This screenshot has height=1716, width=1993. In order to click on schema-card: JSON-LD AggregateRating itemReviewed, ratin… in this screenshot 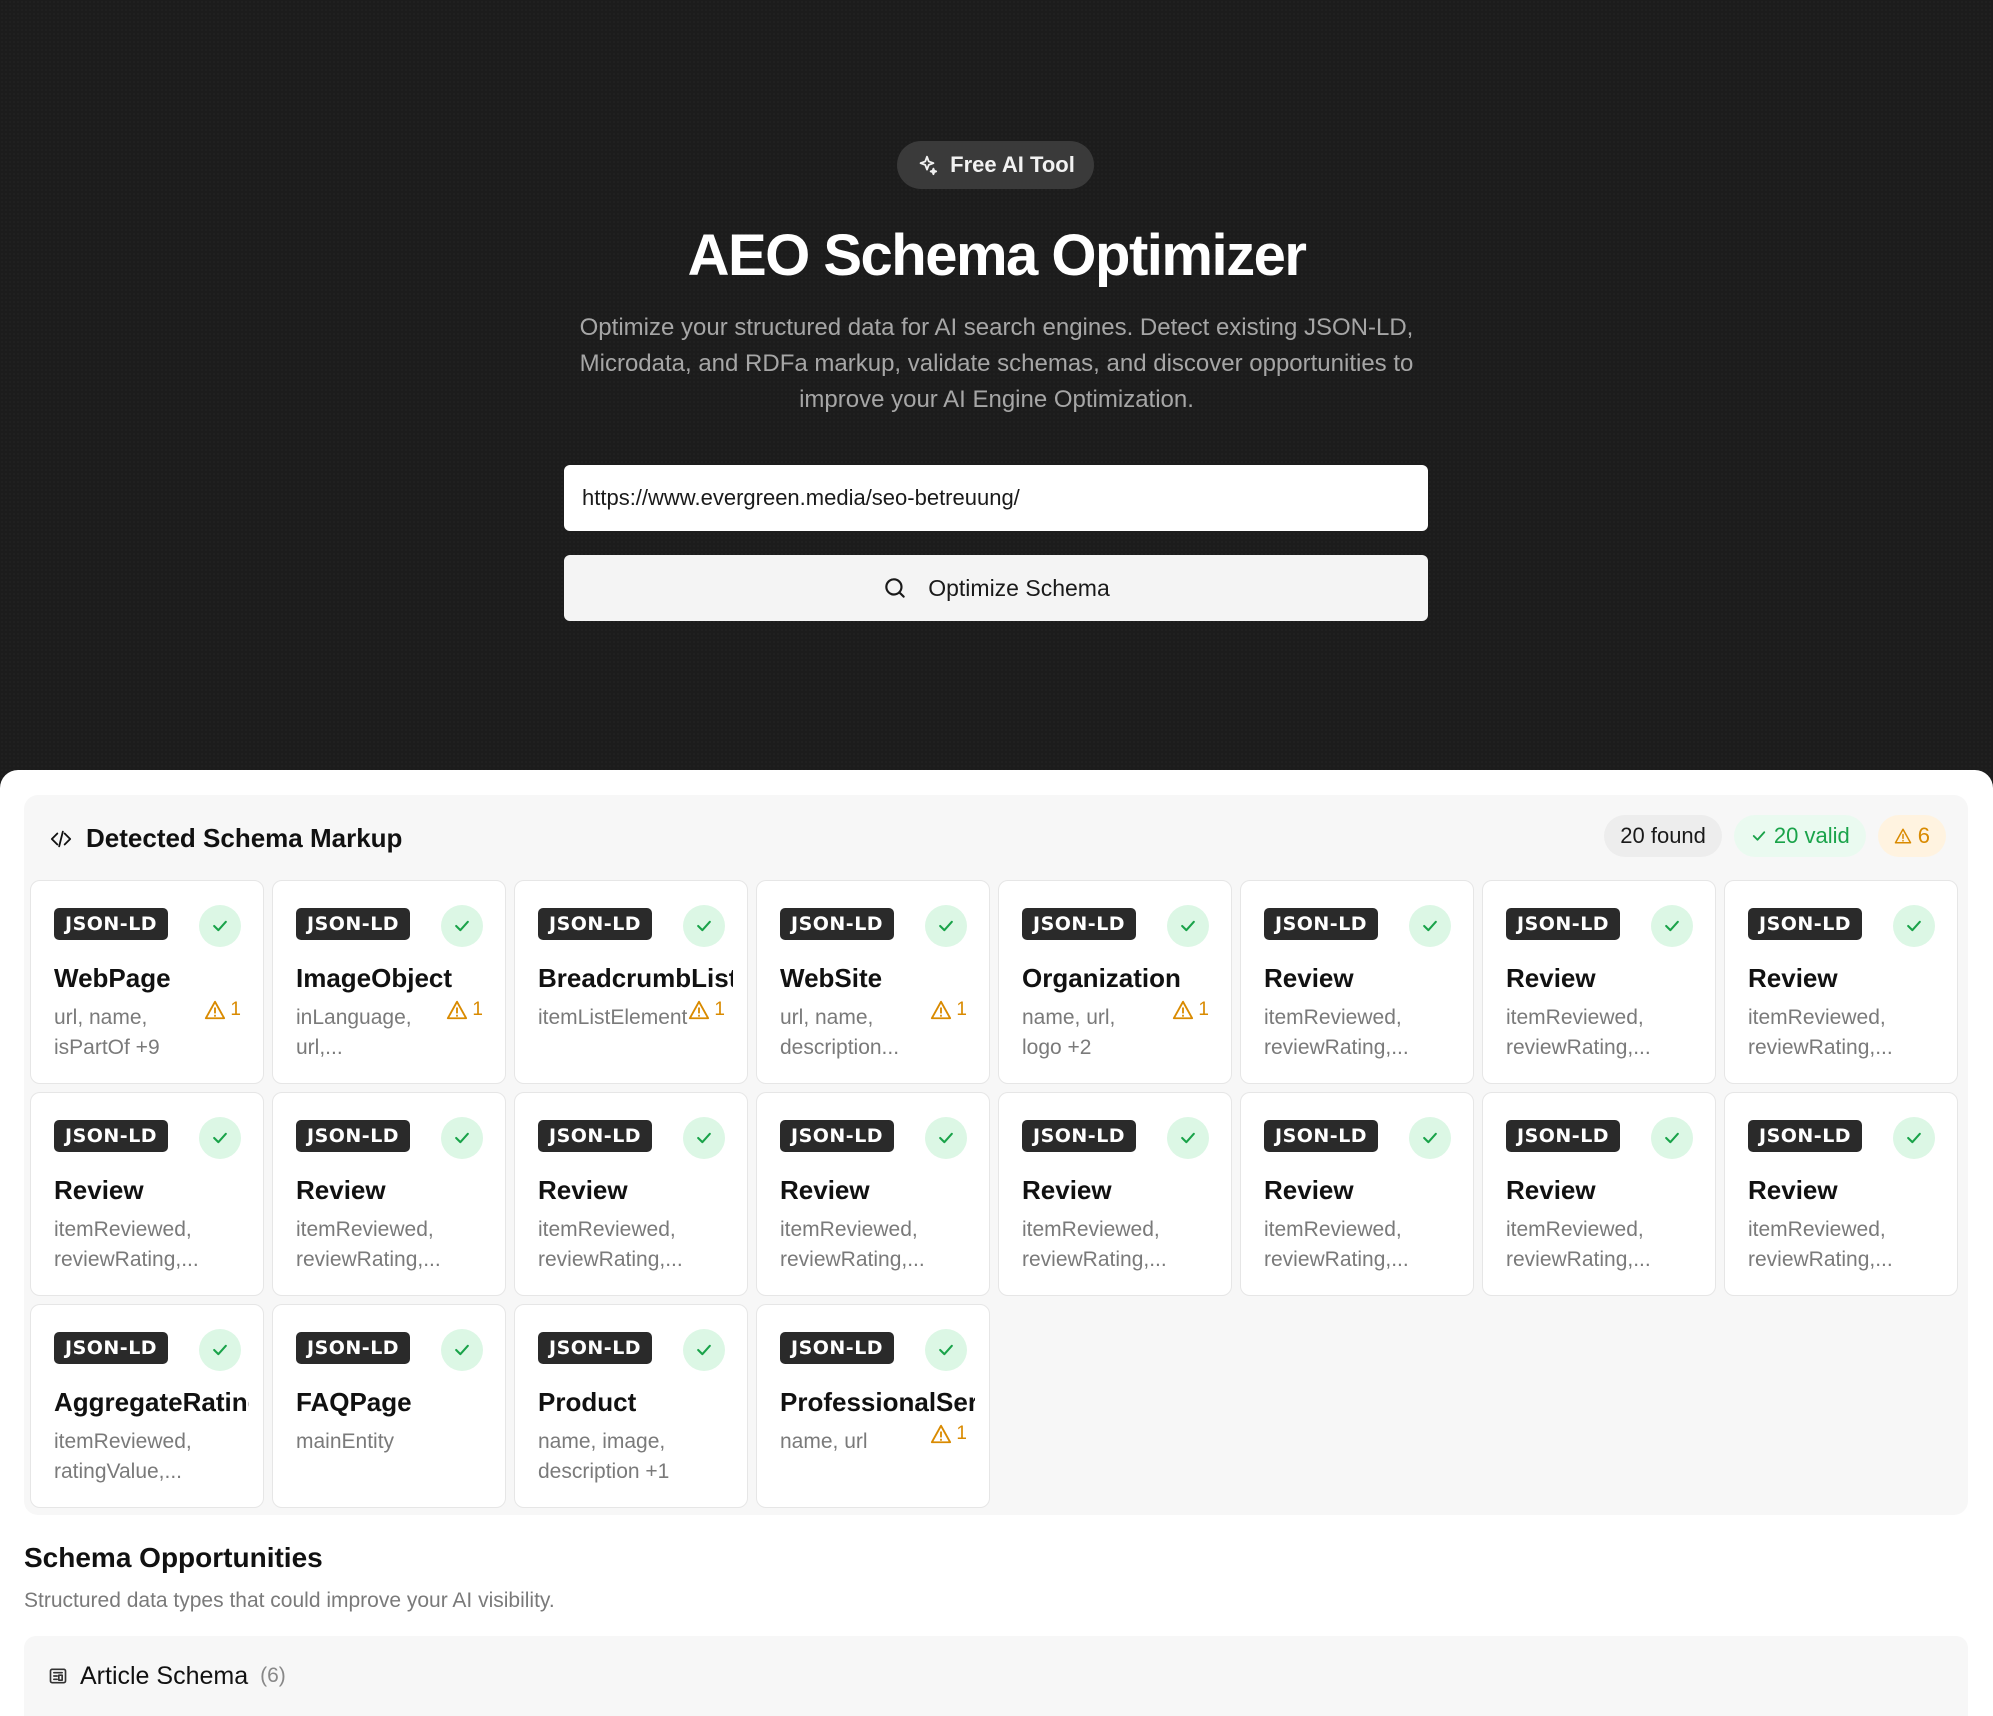, I will do `click(147, 1406)`.